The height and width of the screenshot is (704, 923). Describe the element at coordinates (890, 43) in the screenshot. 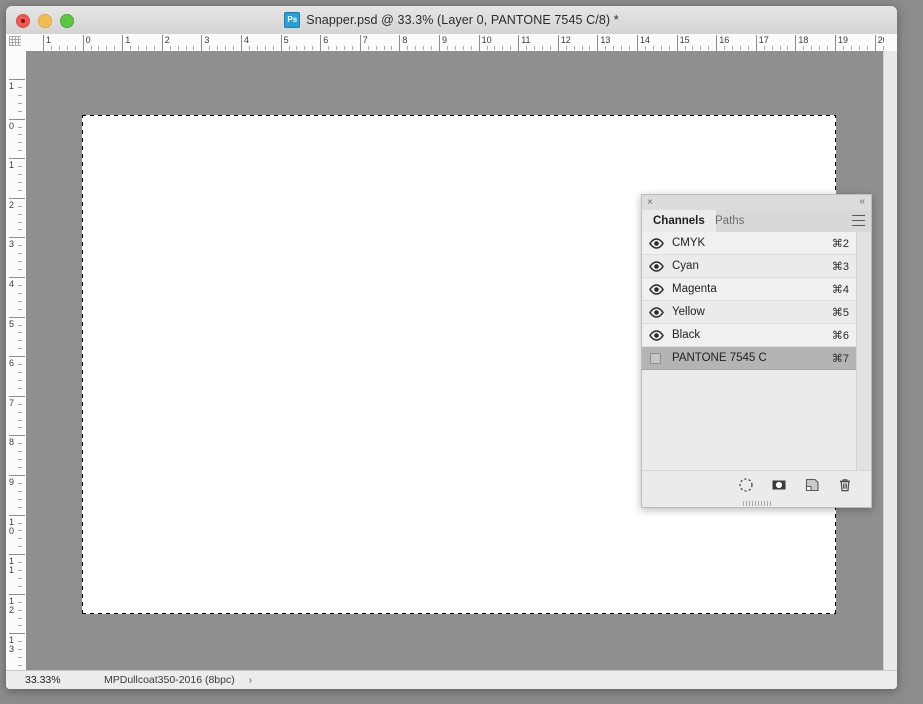

I see `ruler-right-pad` at that location.